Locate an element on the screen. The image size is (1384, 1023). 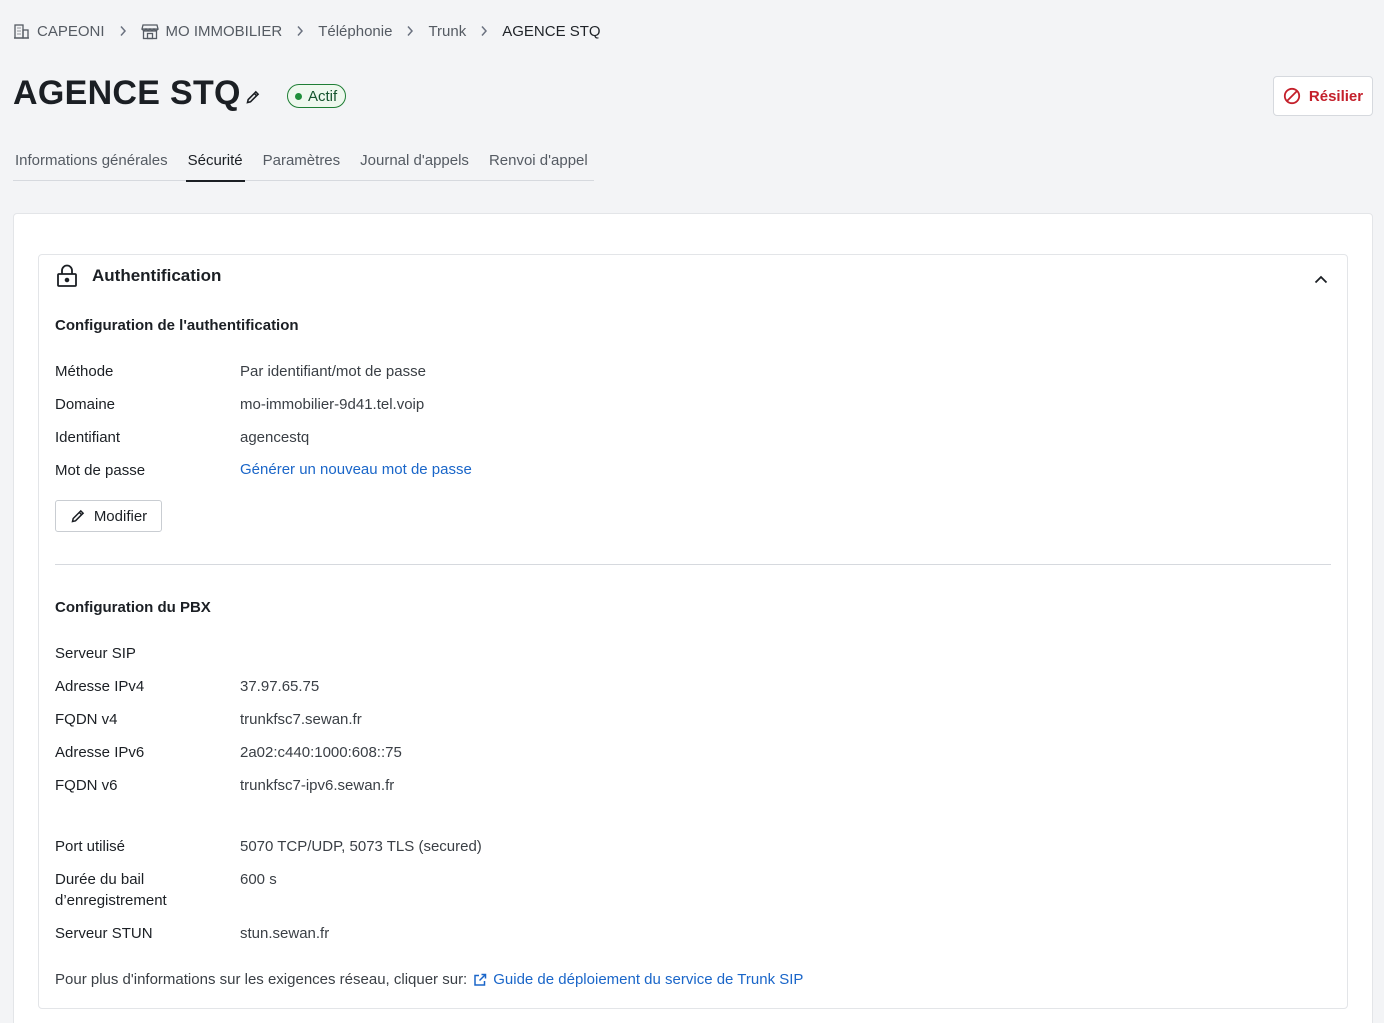
breadcrumb-label: MO IMMOBILIER is located at coordinates (224, 31).